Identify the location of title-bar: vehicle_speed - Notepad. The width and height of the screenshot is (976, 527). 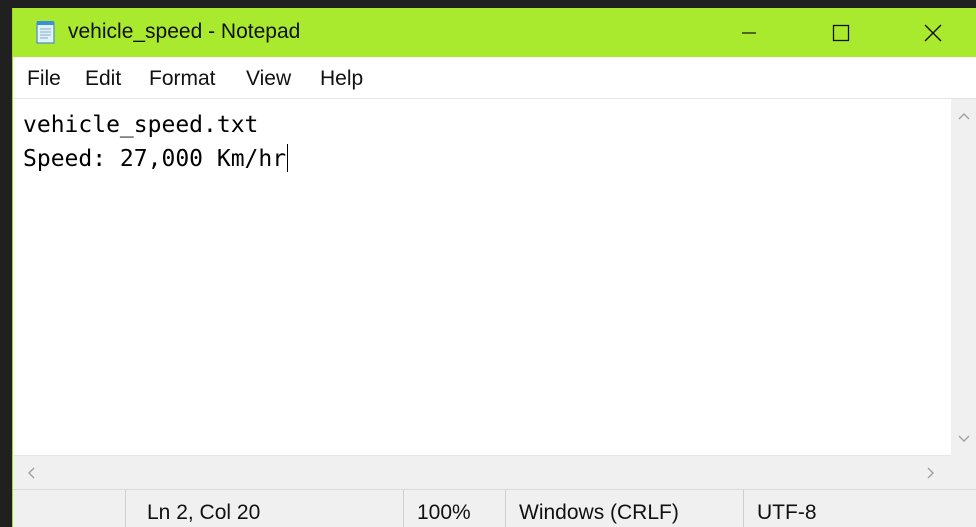
(494, 32).